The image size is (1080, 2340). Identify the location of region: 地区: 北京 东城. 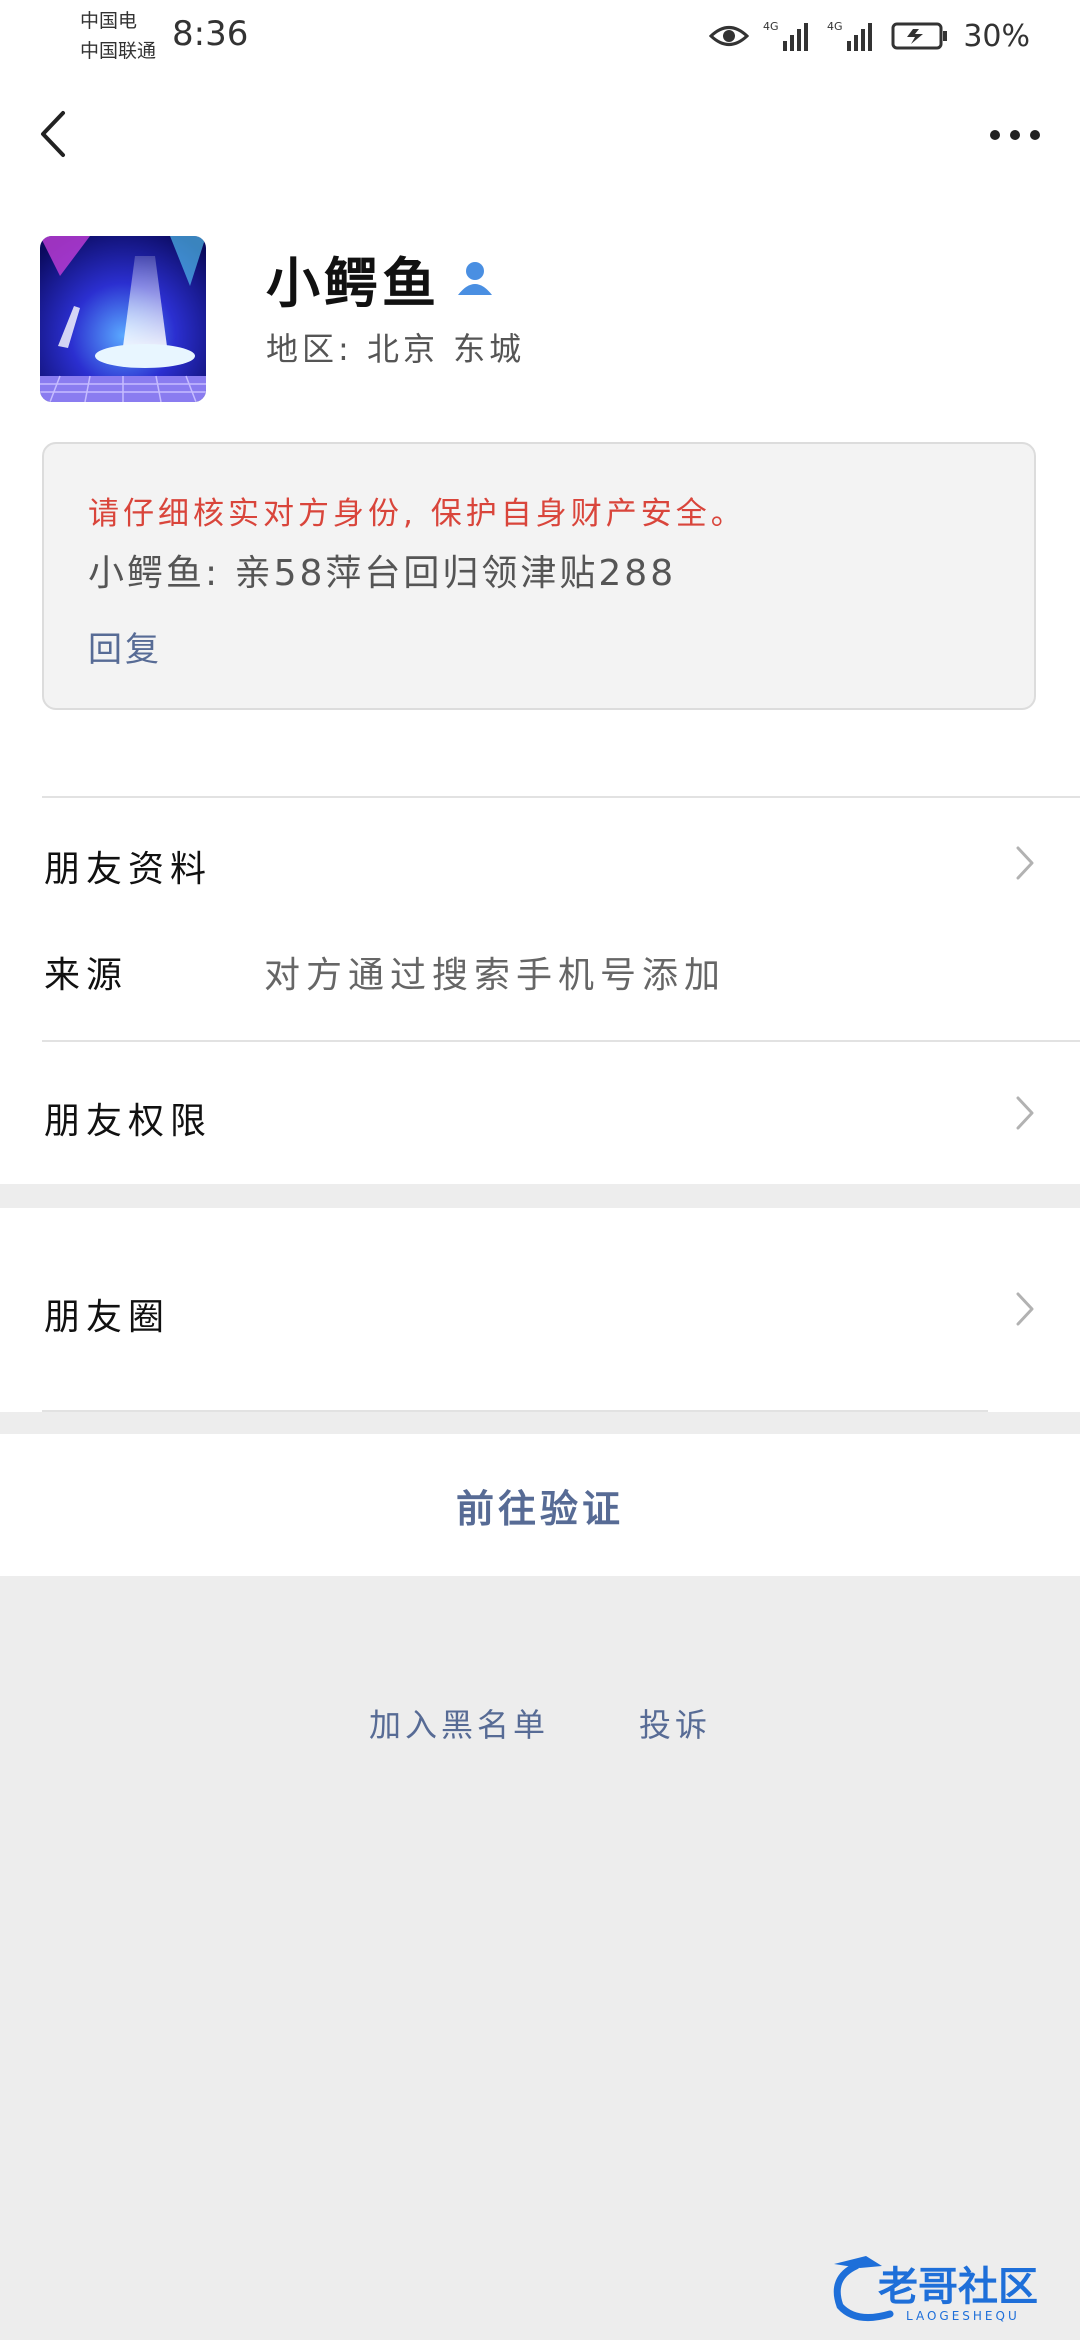
(396, 349).